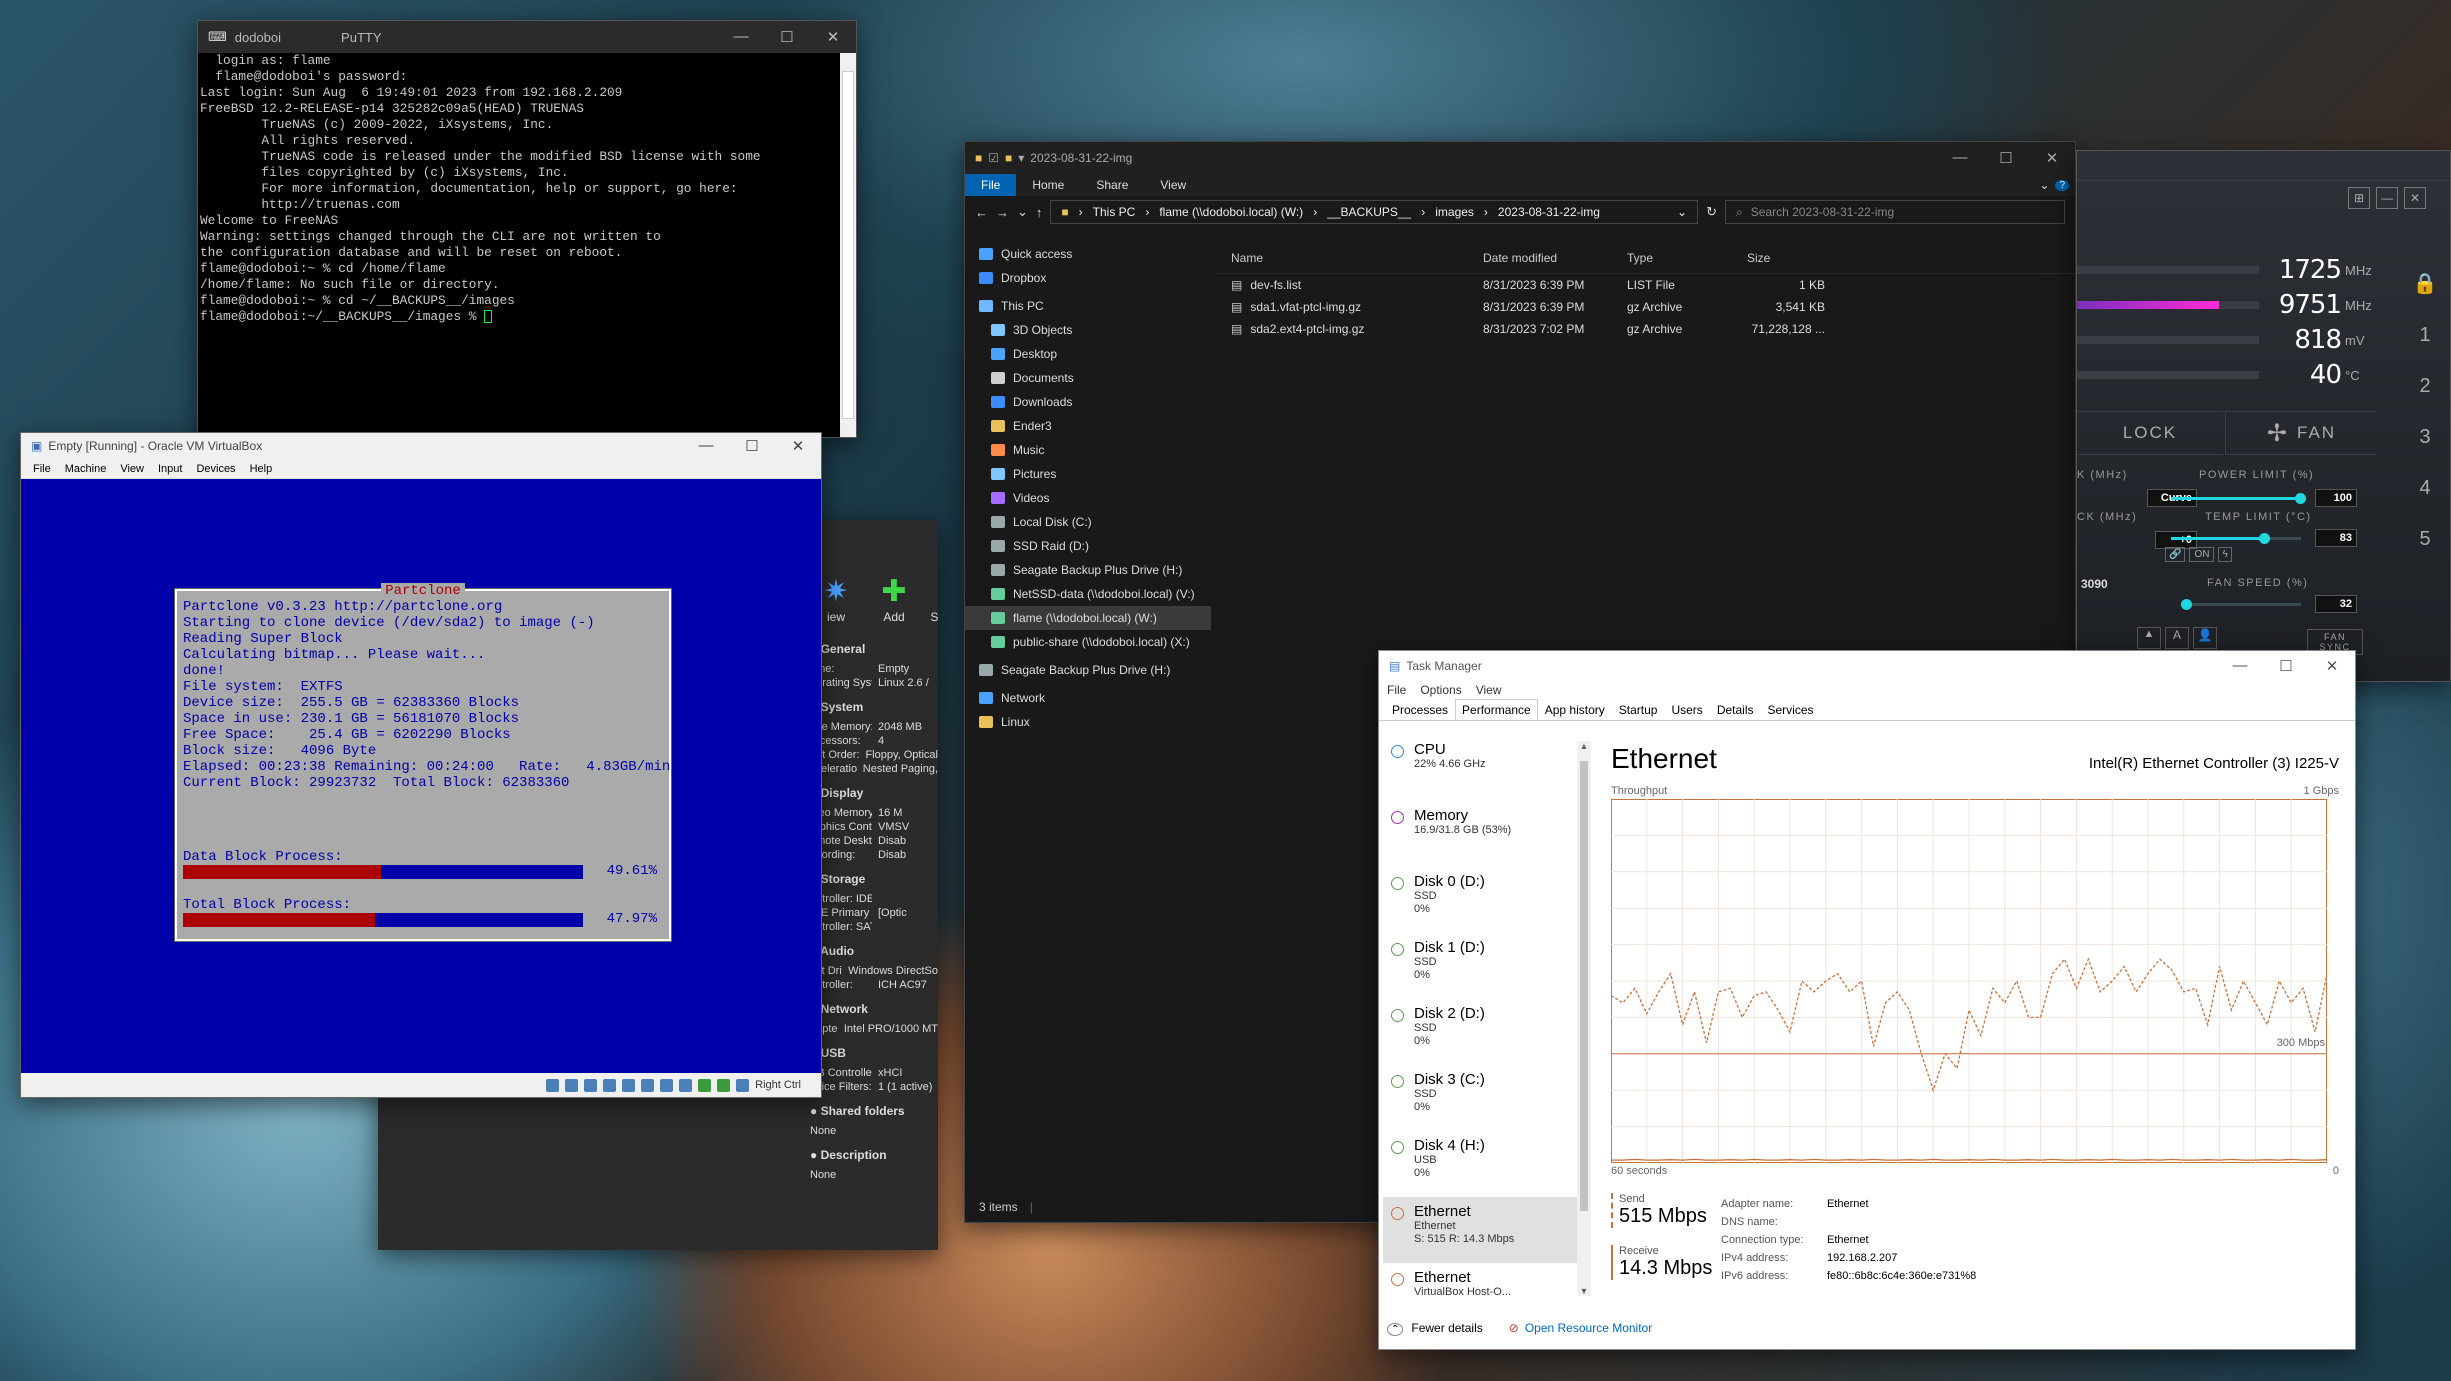  What do you see at coordinates (874, 1155) in the screenshot?
I see `details-section-title: ● Description` at bounding box center [874, 1155].